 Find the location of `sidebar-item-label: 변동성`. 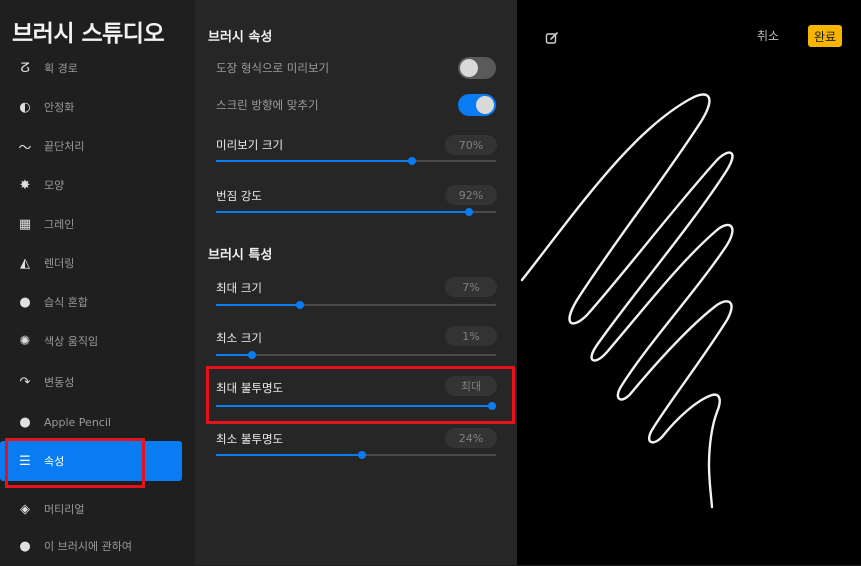

sidebar-item-label: 변동성 is located at coordinates (59, 382).